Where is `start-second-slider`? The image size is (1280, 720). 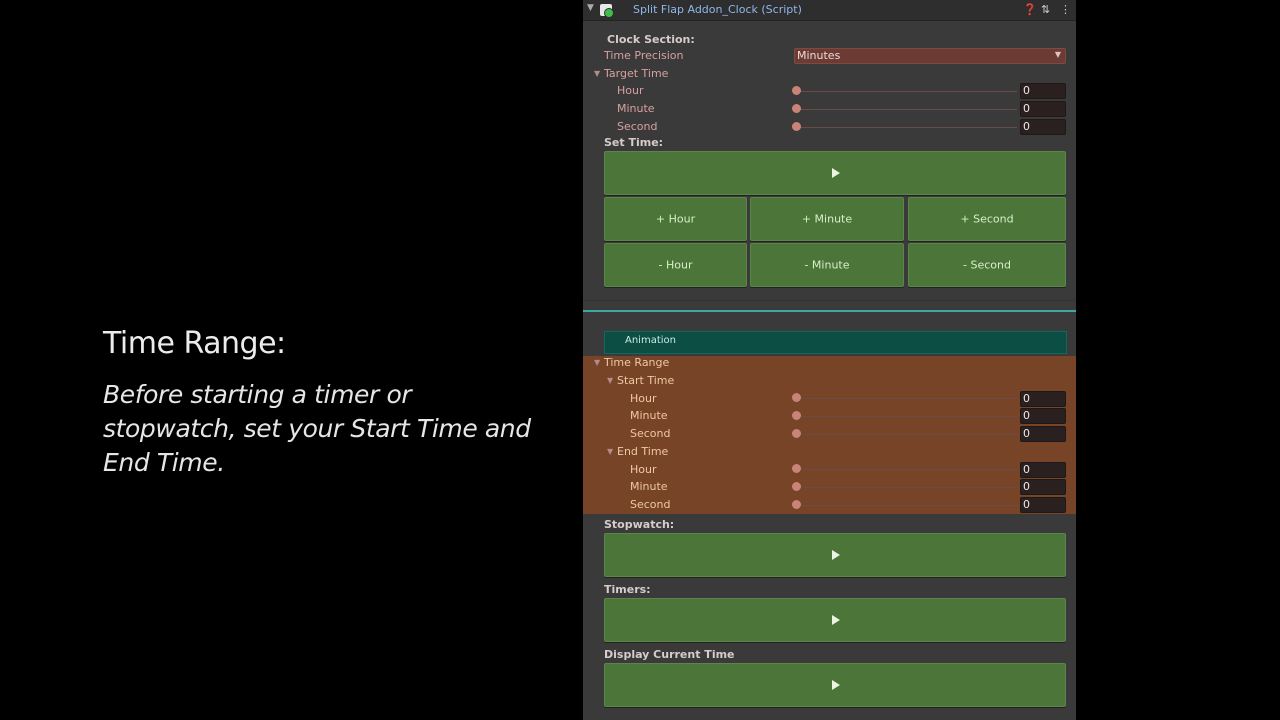 start-second-slider is located at coordinates (907, 434).